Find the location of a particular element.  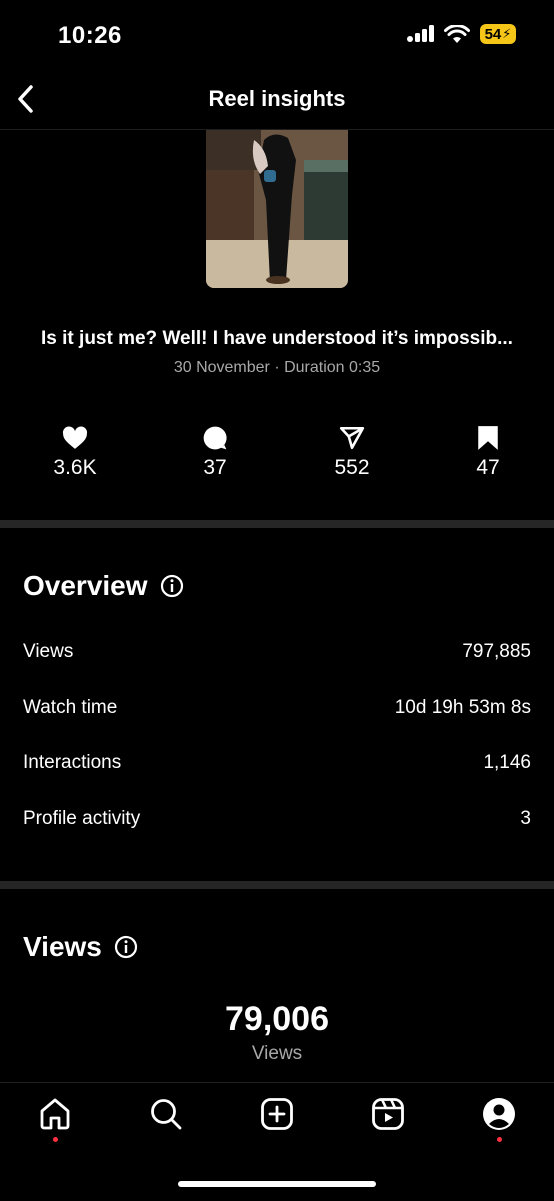

row-value: 10d 19h 53m 8s is located at coordinates (462, 707).